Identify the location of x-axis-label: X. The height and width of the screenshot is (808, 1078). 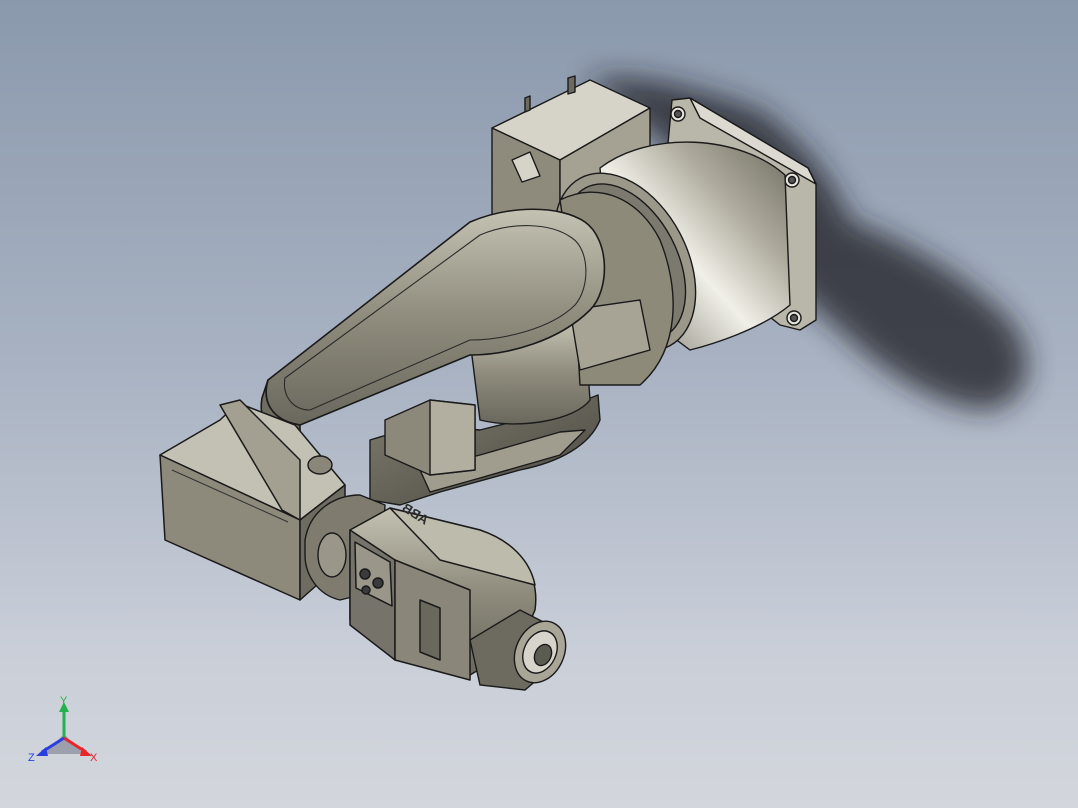
(94, 758).